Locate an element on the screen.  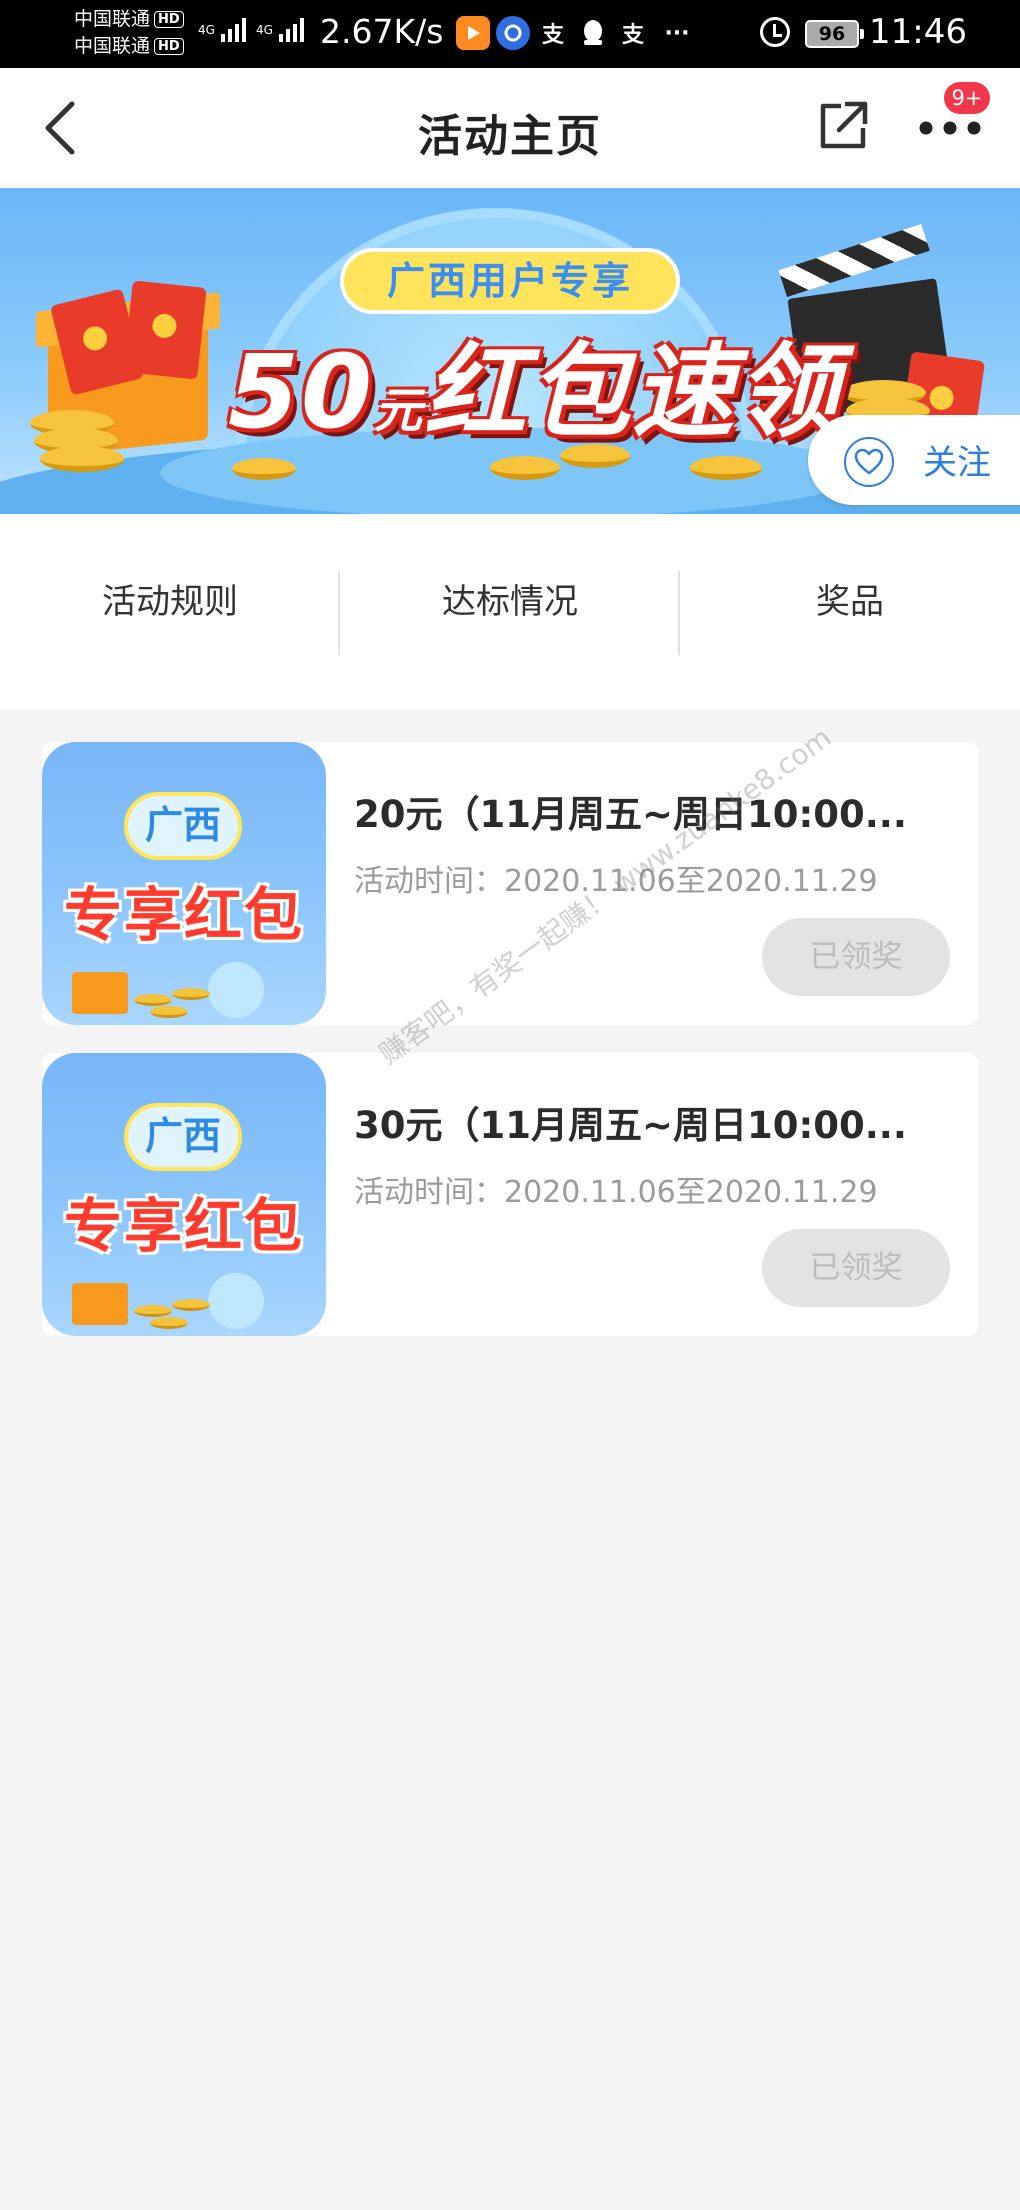
carrier-info: 中国联通 HD 中国联通 HD is located at coordinates (129, 33).